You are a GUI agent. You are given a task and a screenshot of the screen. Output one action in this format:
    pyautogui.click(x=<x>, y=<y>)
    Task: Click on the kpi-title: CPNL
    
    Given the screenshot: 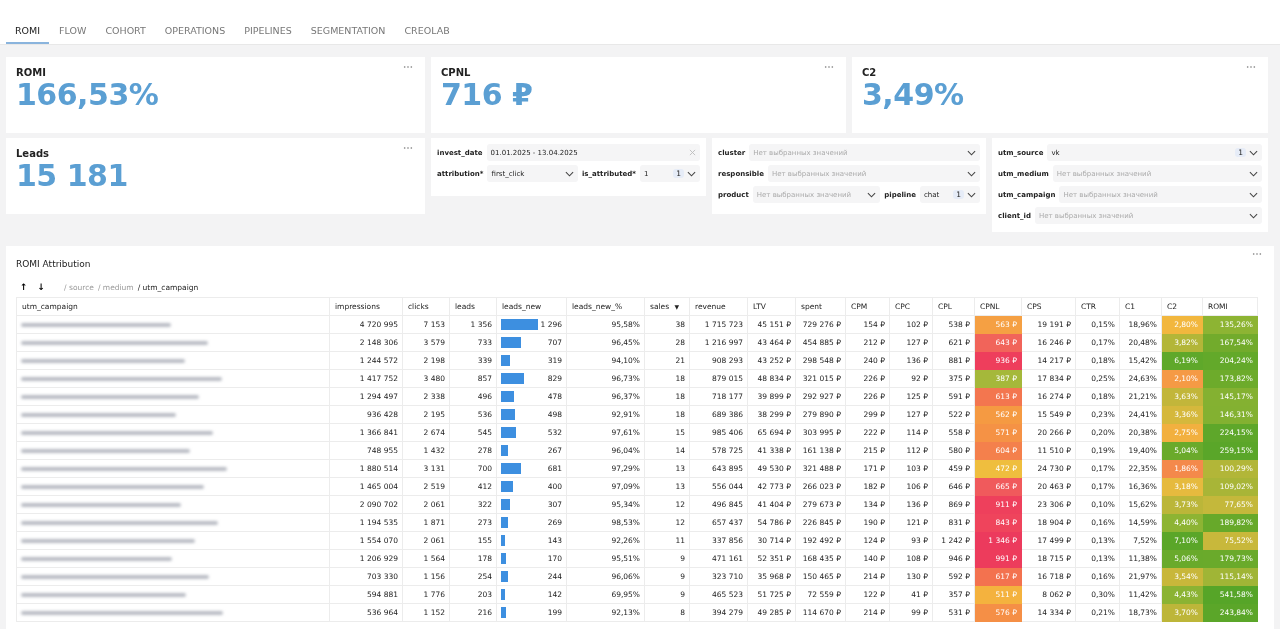 What is the action you would take?
    pyautogui.click(x=456, y=72)
    